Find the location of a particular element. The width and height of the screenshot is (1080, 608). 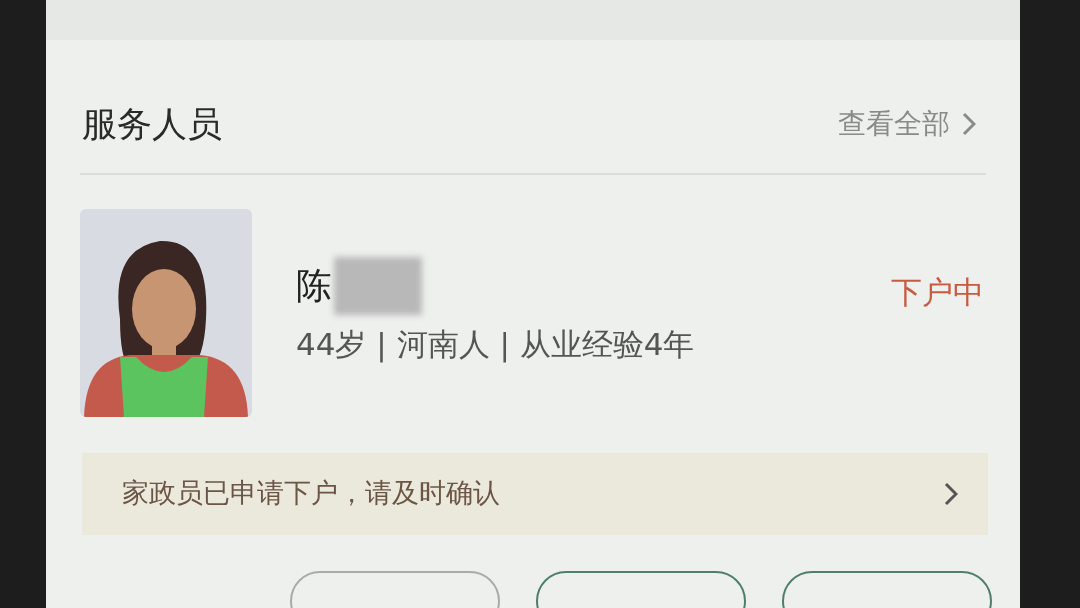

worker-name: 陈 is located at coordinates (314, 286).